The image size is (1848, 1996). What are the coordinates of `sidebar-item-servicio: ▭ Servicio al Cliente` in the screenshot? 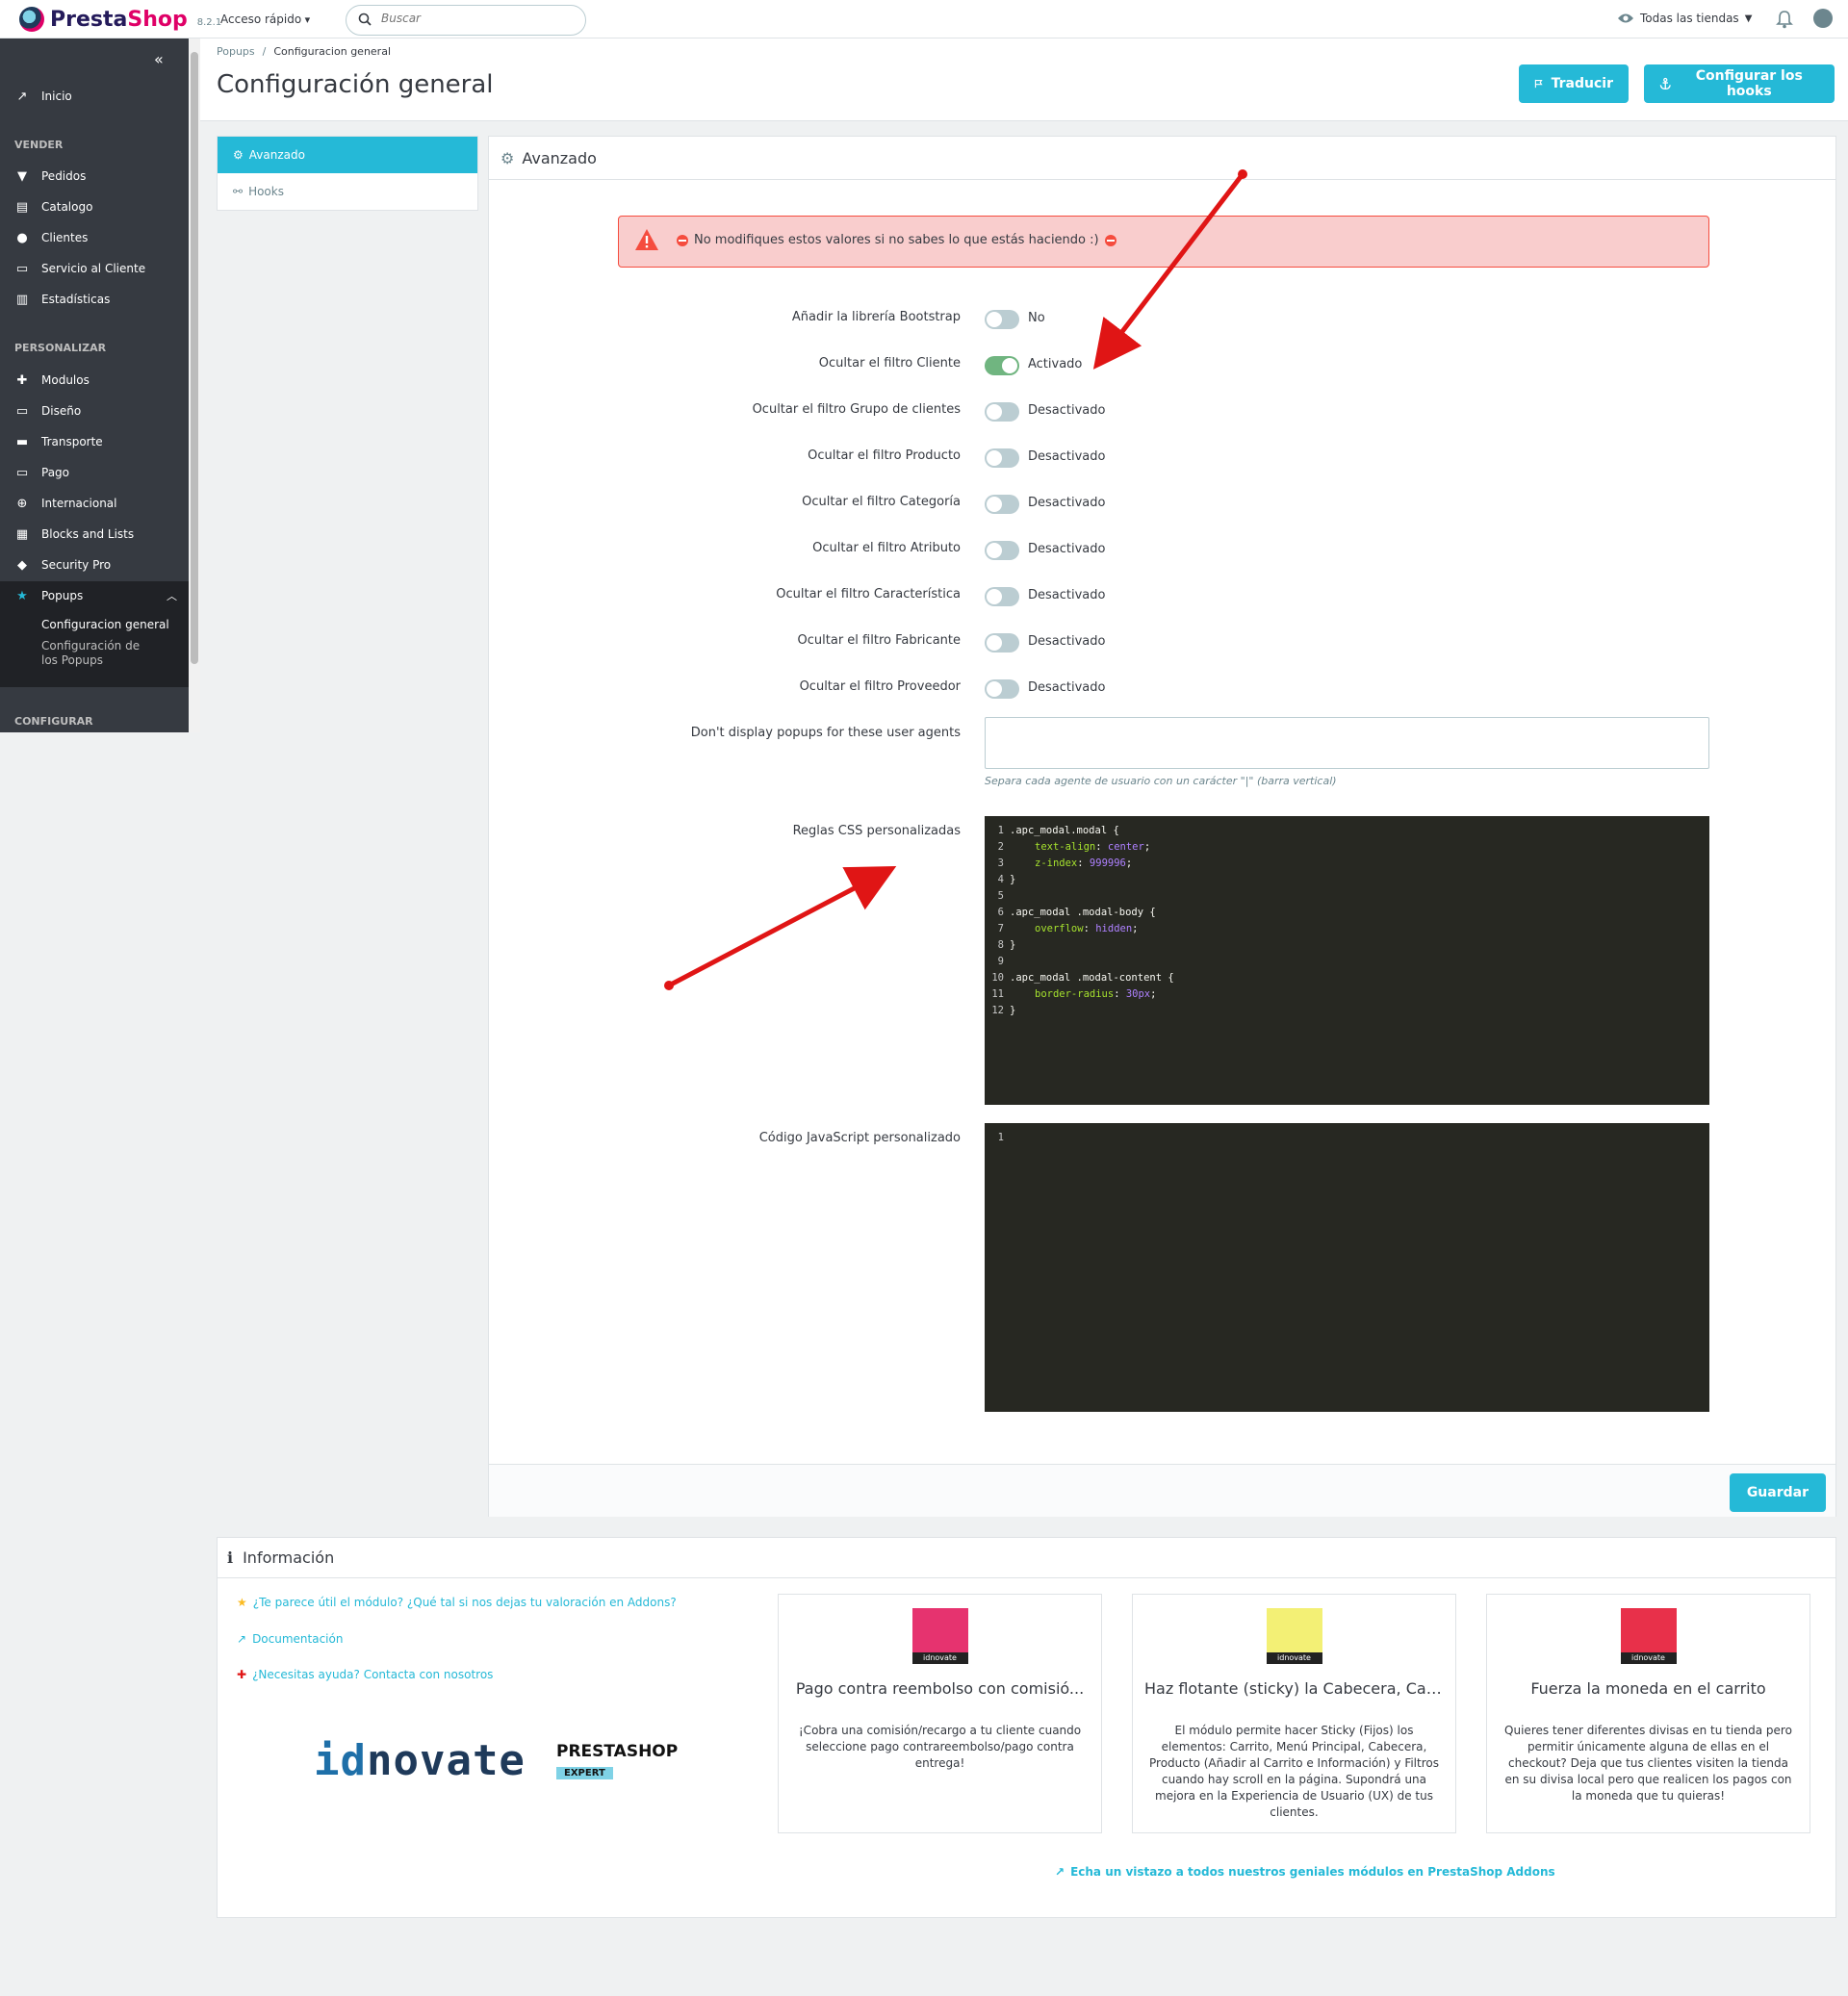 It's located at (94, 268).